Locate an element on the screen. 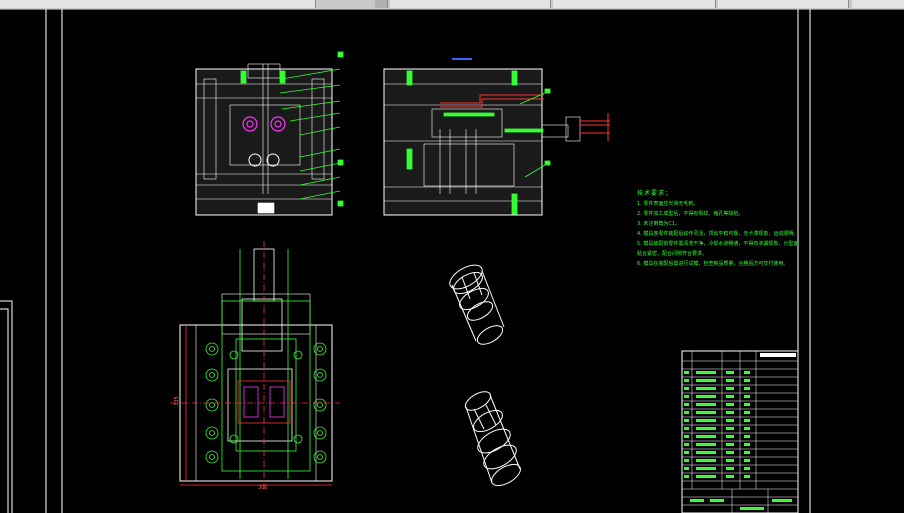  title-block is located at coordinates (740, 431).